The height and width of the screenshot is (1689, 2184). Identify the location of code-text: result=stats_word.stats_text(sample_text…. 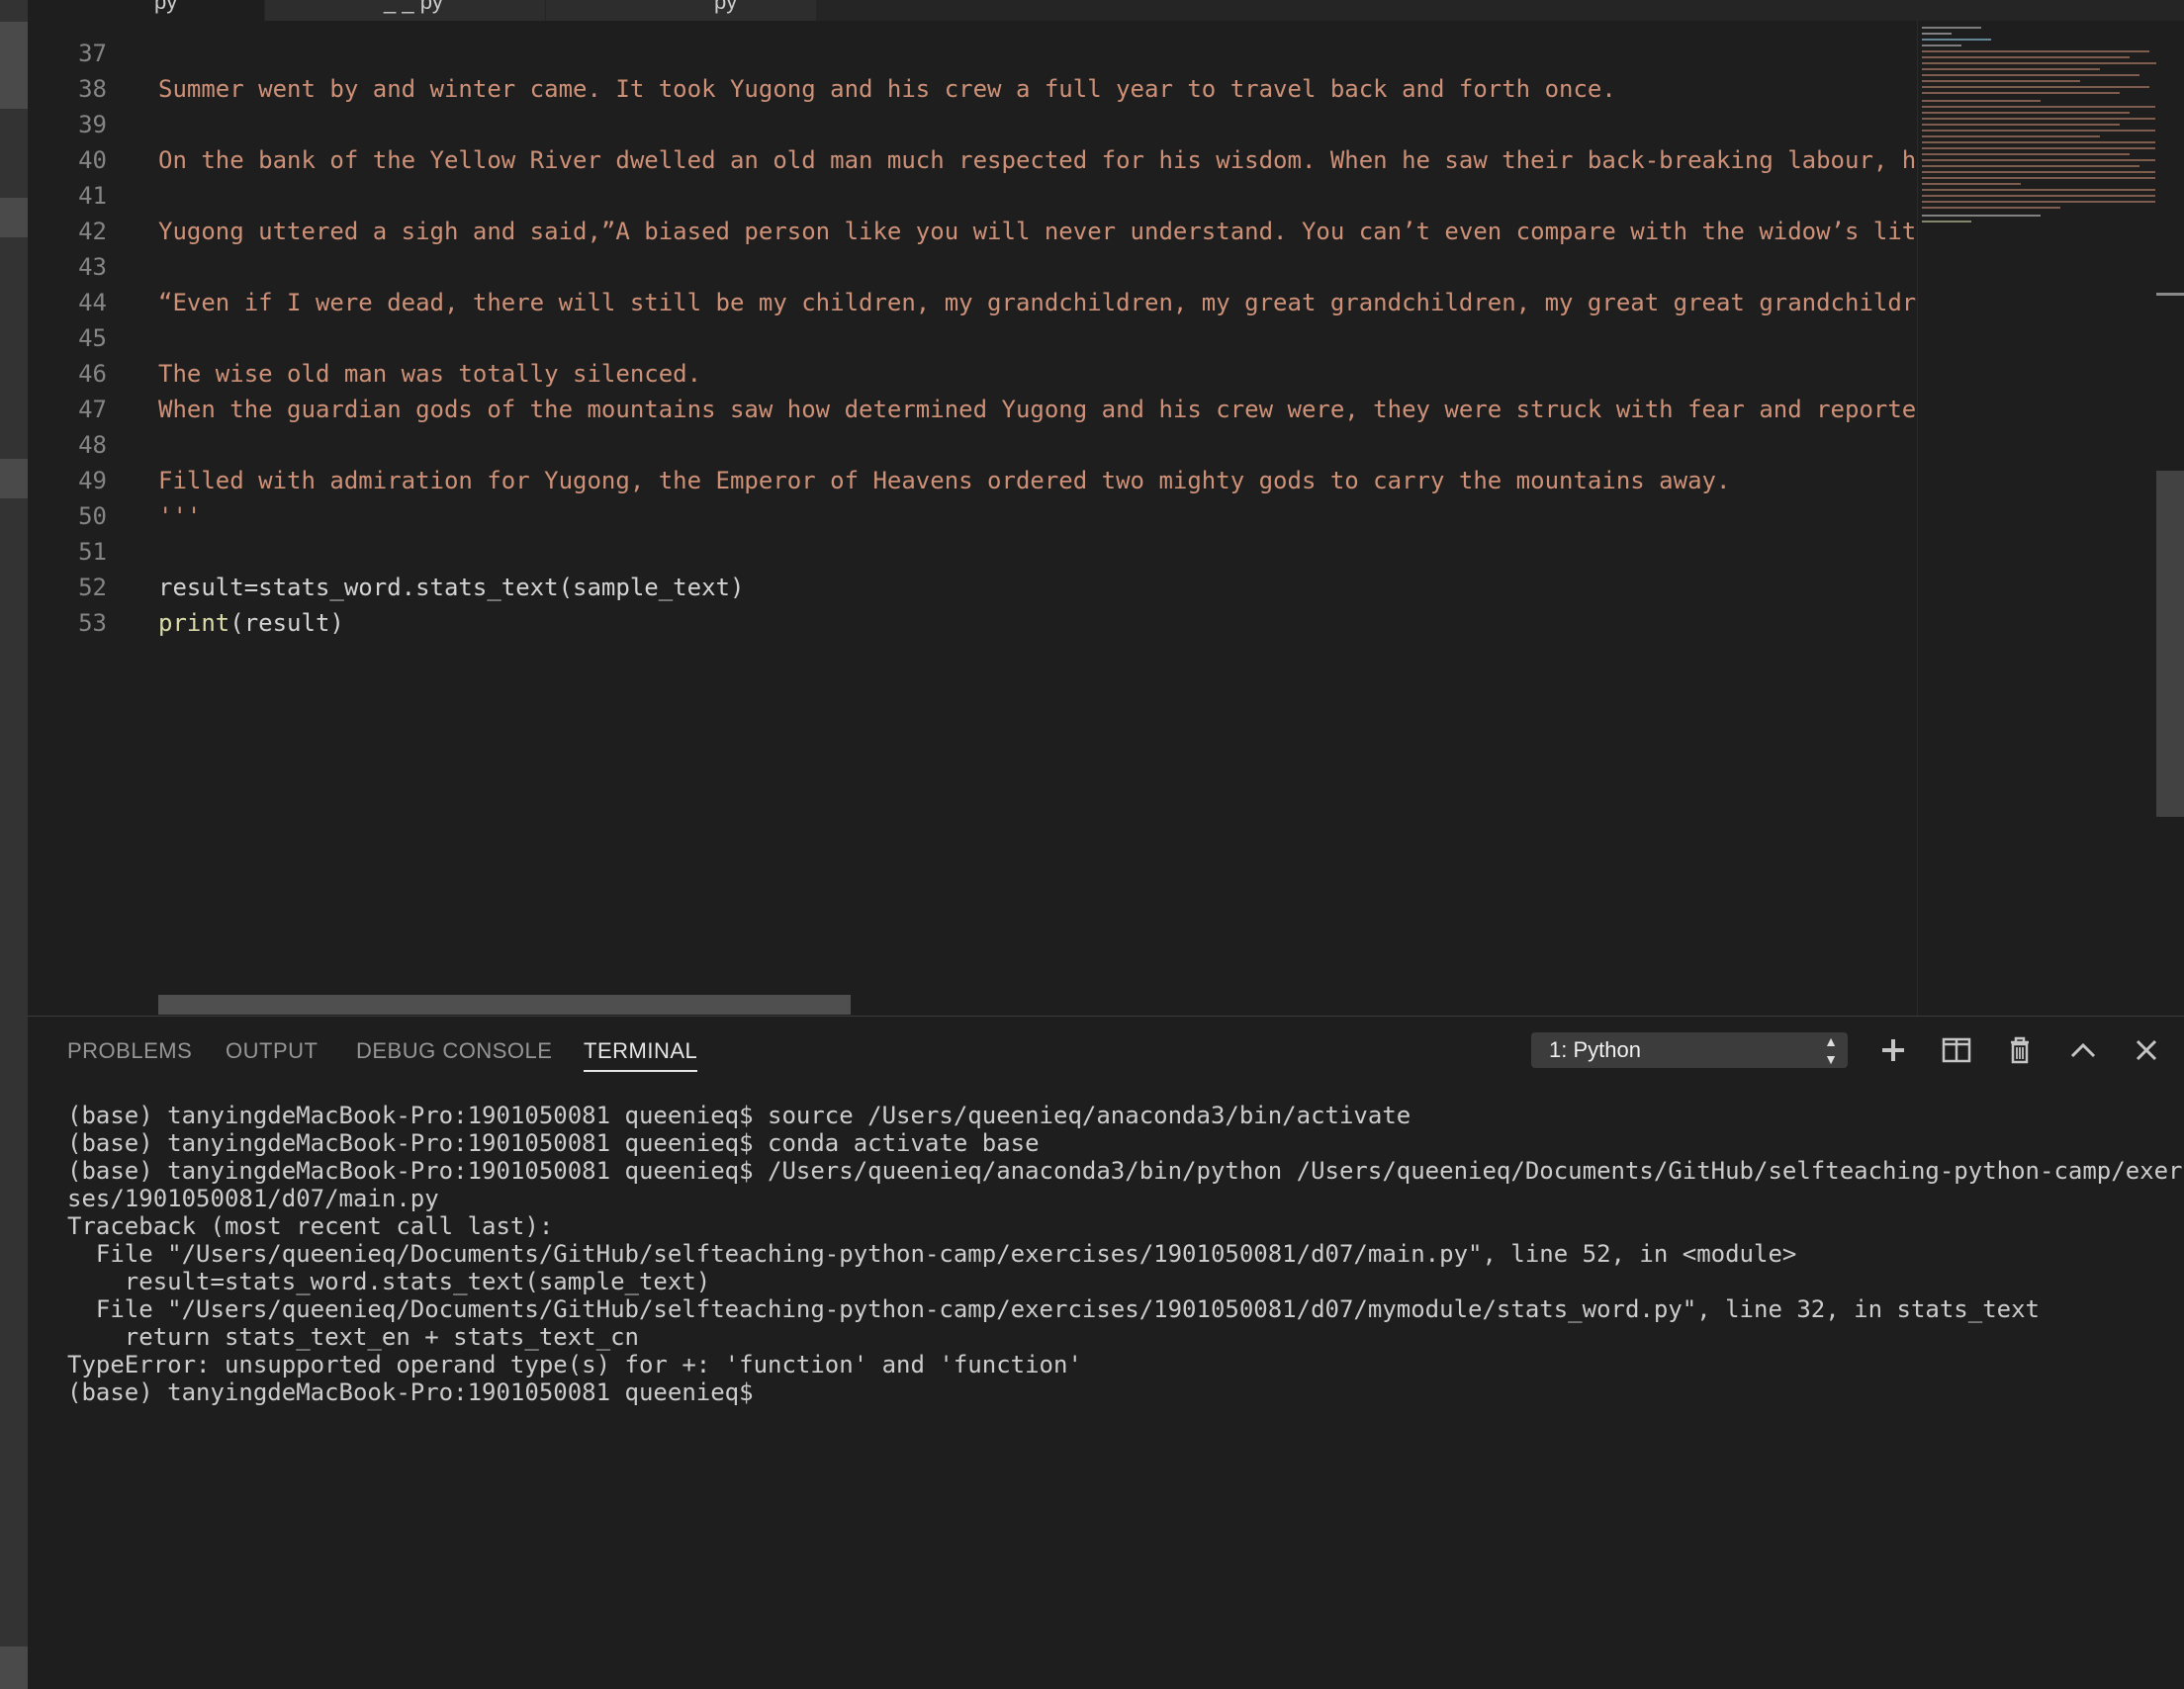
(451, 588).